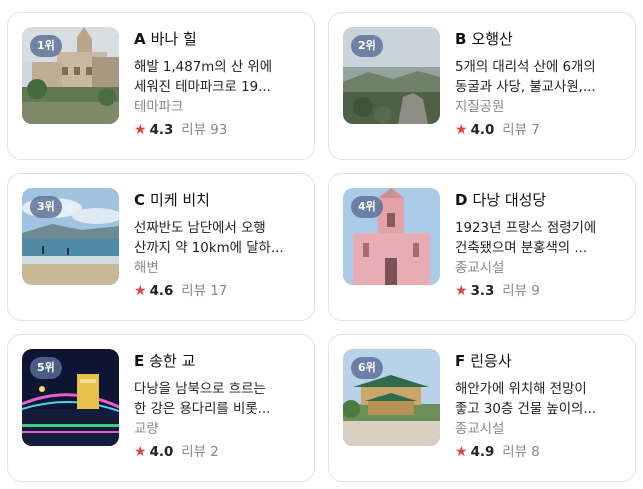  I want to click on rating-score: 3.3, so click(482, 291).